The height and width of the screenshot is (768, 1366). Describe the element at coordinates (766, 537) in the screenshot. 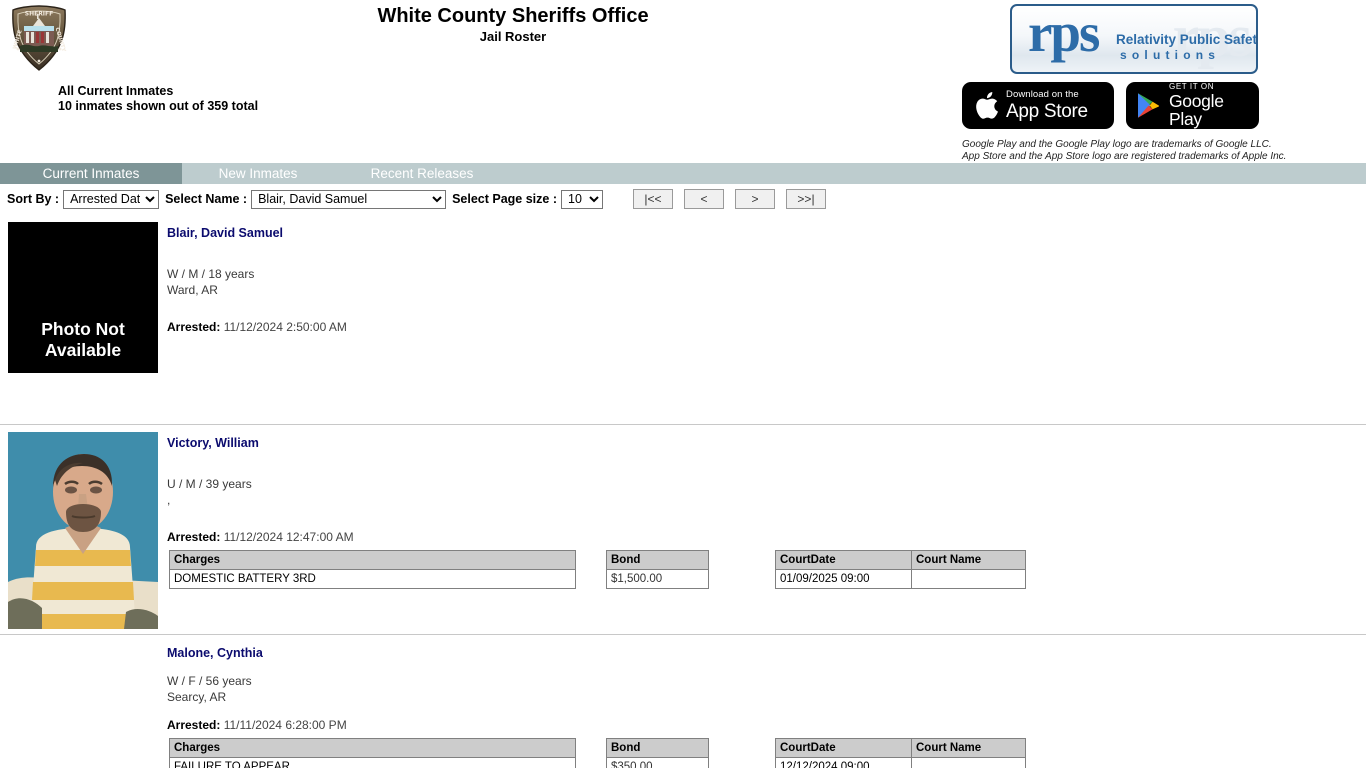

I see `inmate-arrested: Arrested: 11/12/2024 12:47:00 AM` at that location.